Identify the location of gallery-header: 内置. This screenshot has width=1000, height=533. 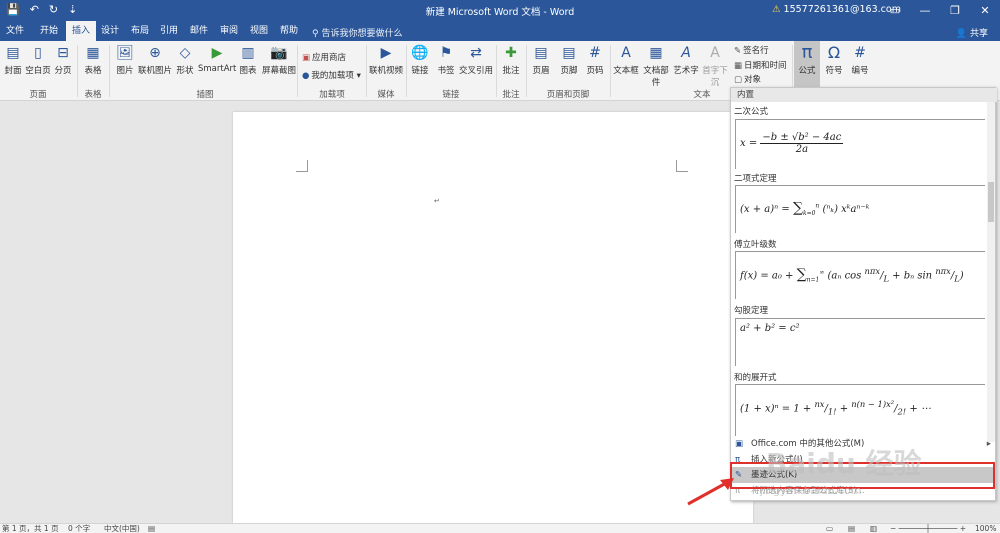
(864, 95).